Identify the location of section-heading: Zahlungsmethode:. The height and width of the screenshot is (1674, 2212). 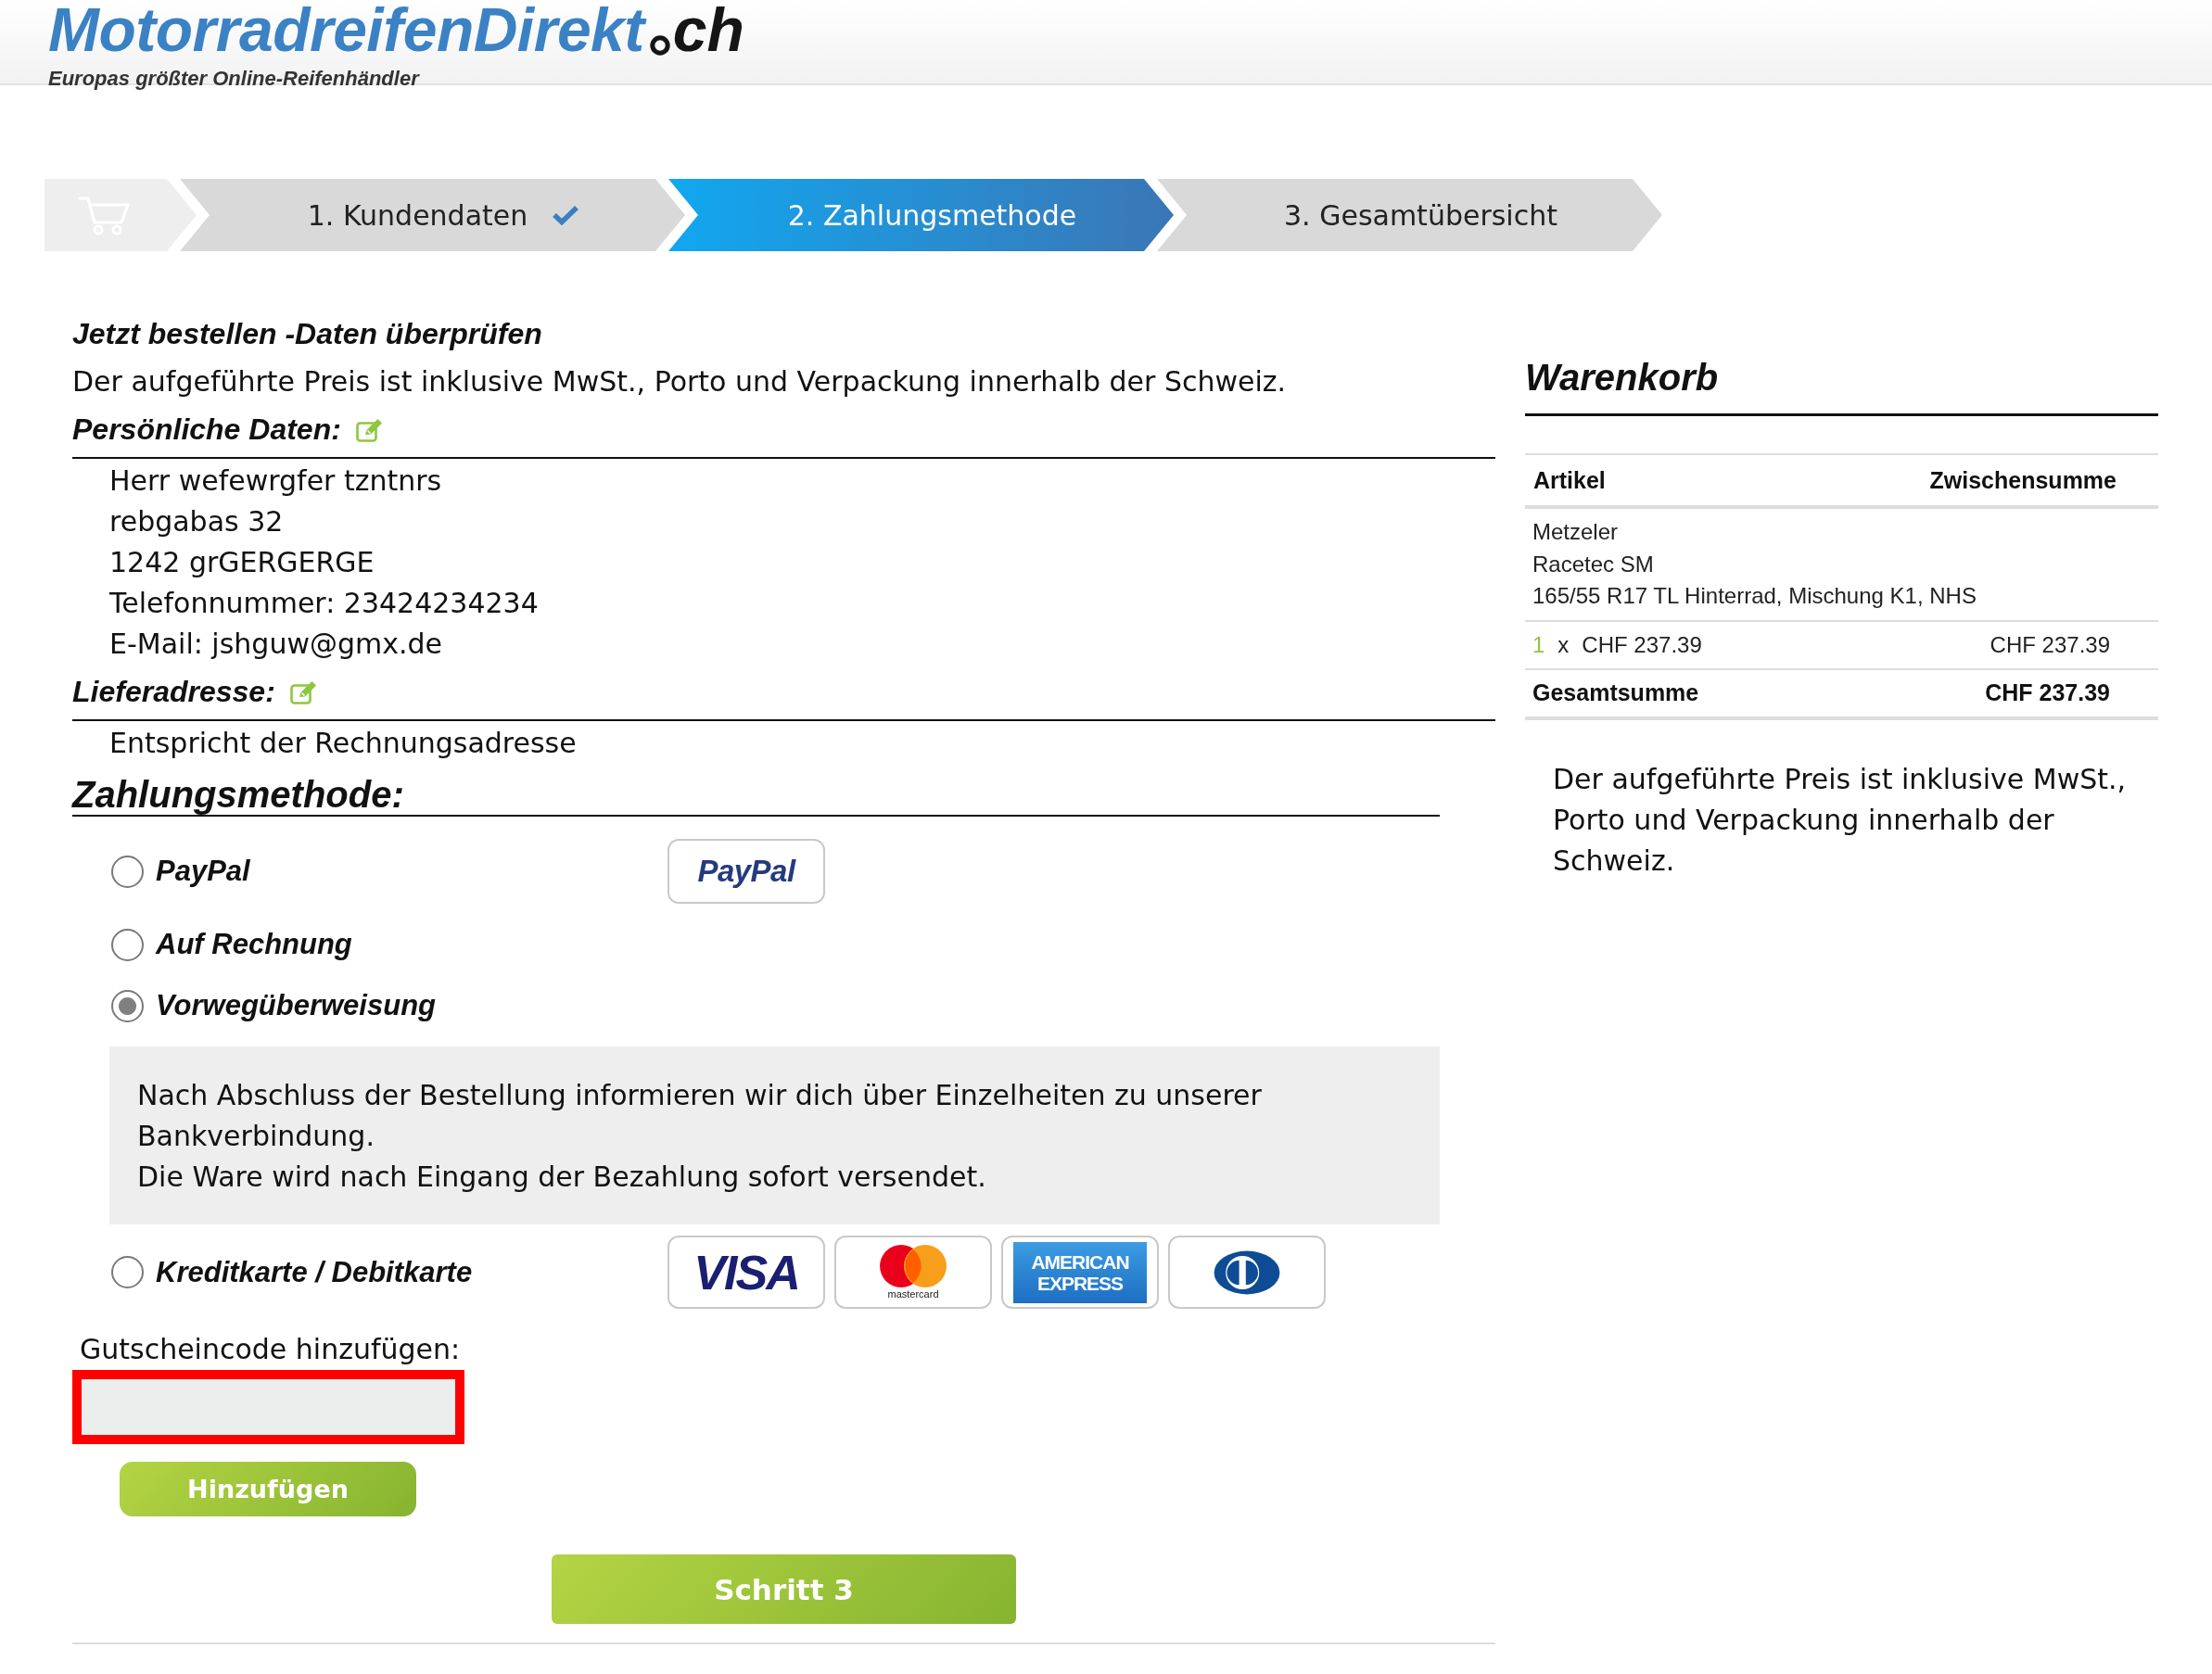
(756, 795).